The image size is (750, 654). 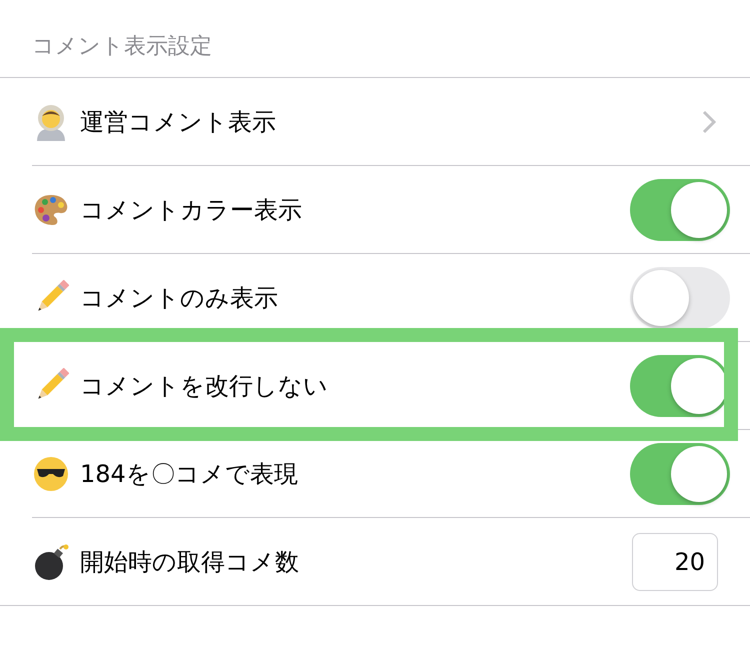 What do you see at coordinates (51, 562) in the screenshot?
I see `bomb-icon` at bounding box center [51, 562].